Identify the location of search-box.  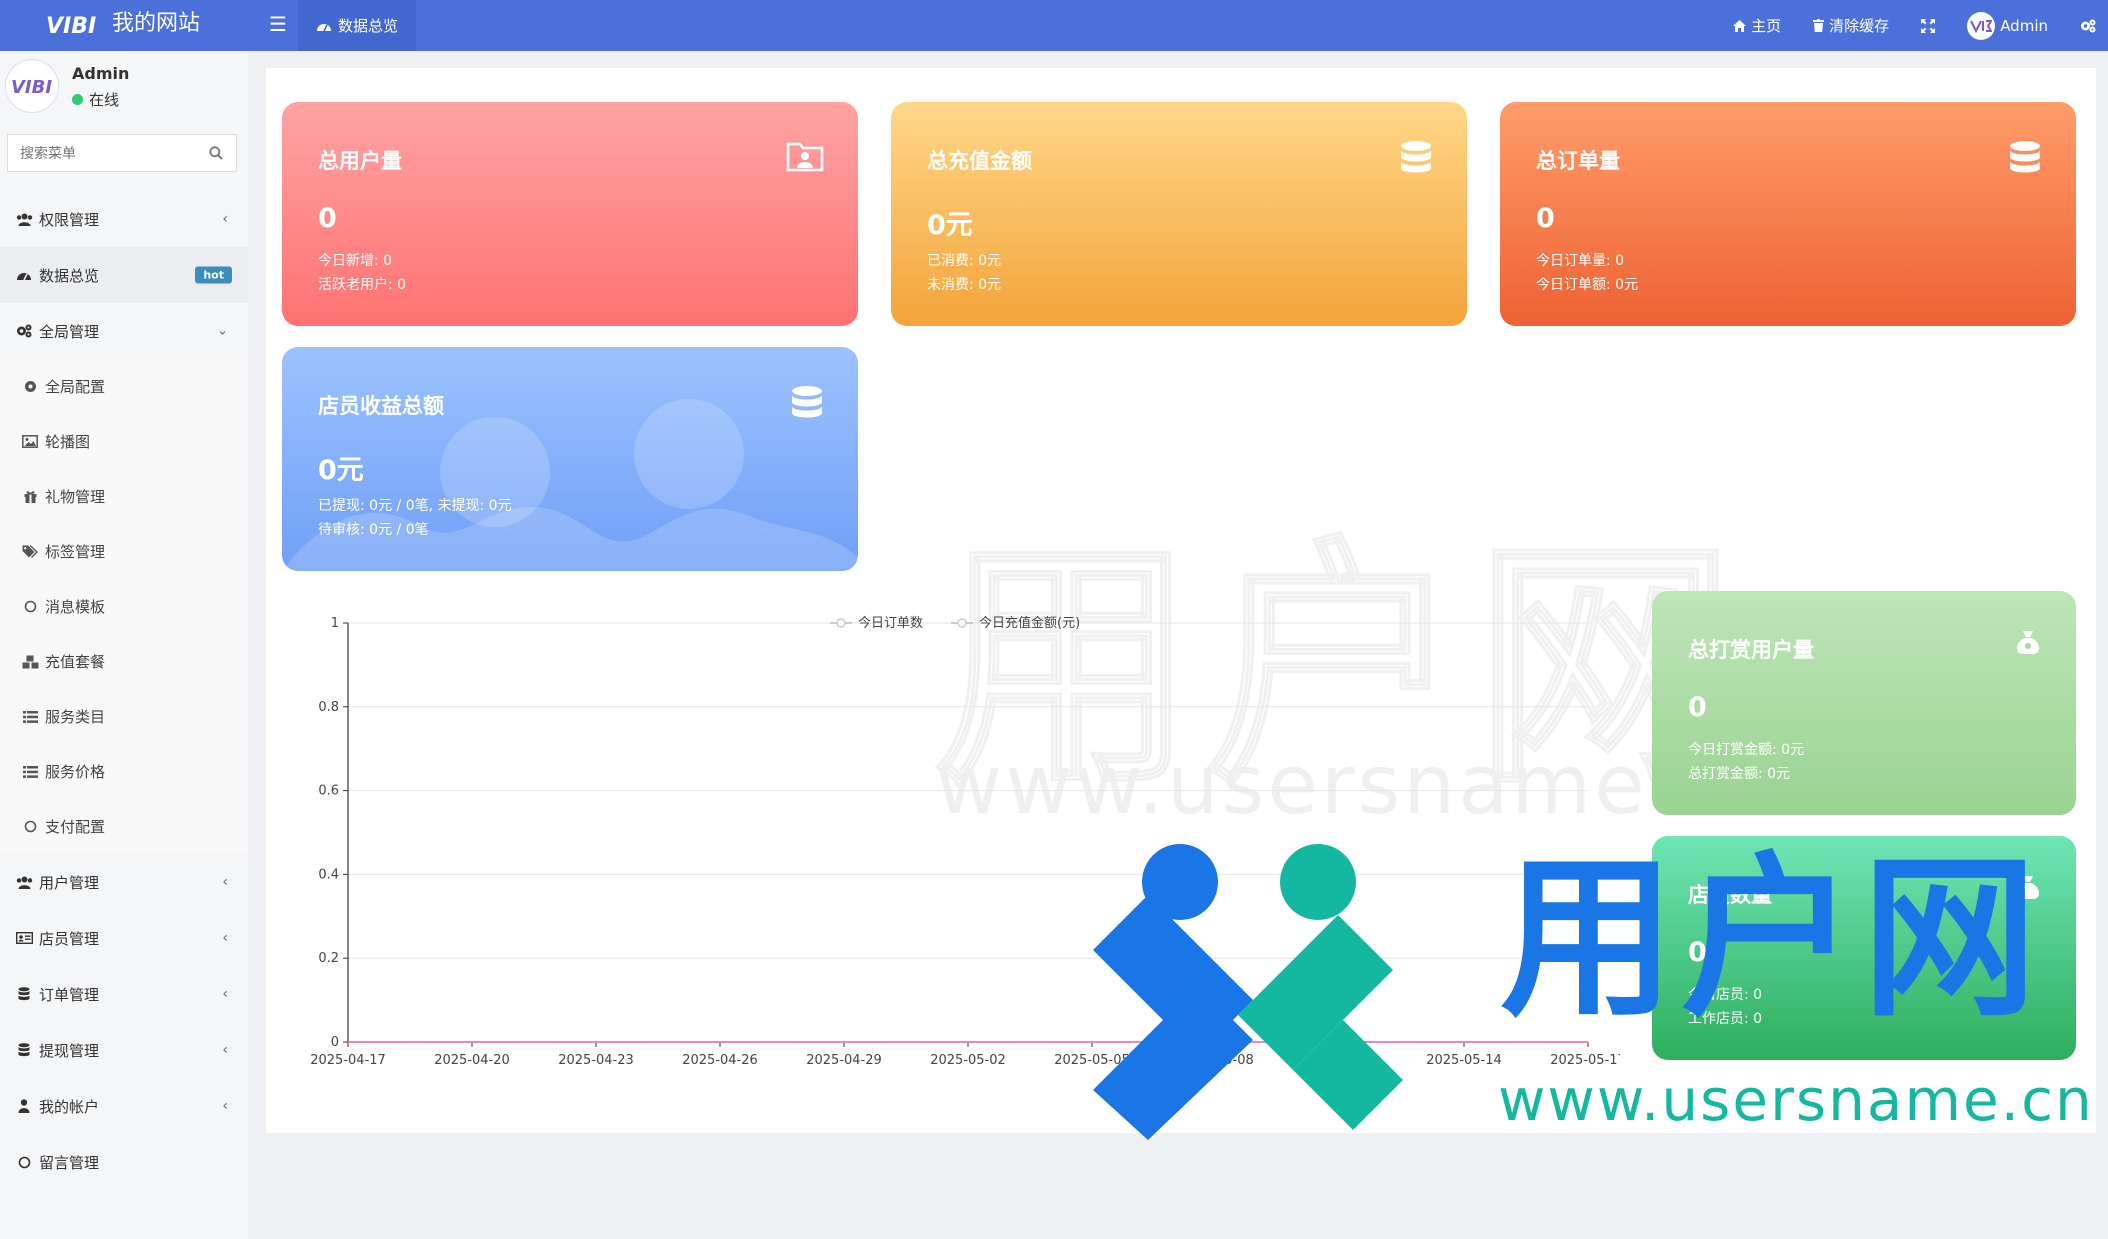
(122, 153).